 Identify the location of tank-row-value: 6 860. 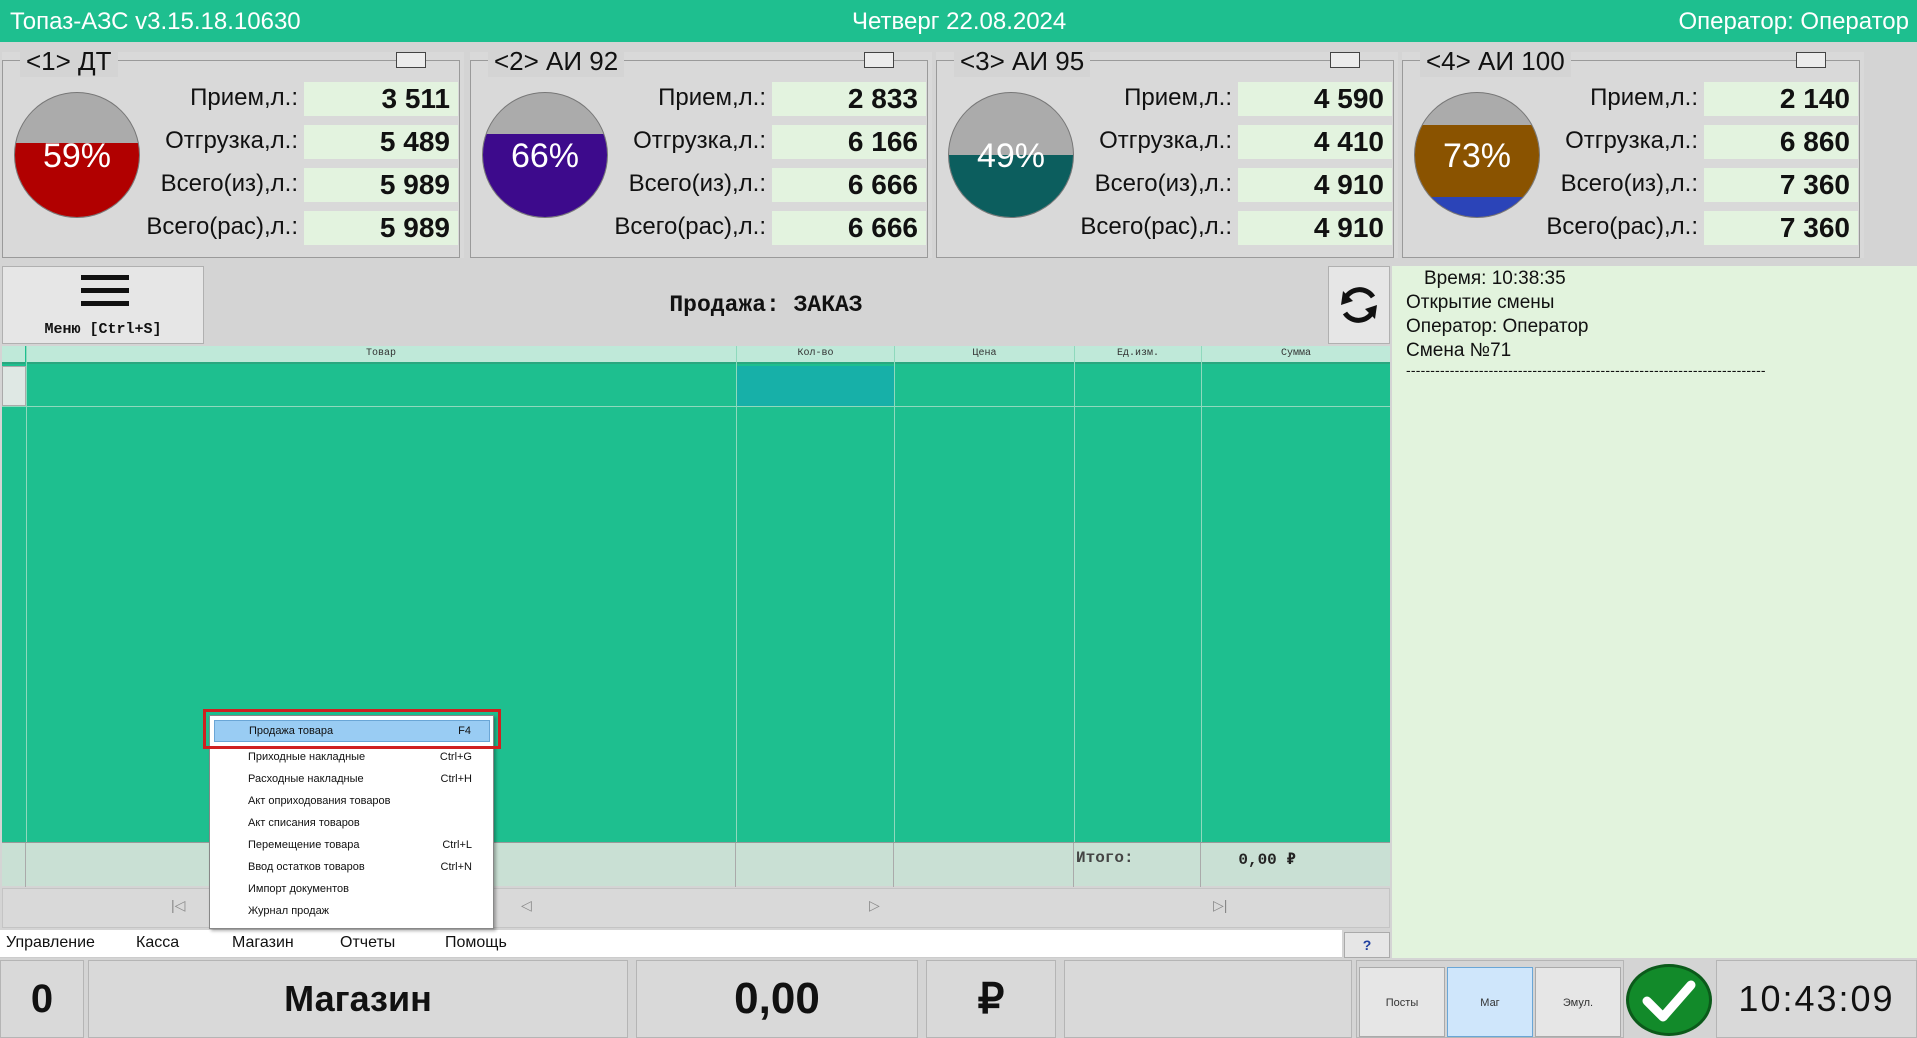
(1781, 142).